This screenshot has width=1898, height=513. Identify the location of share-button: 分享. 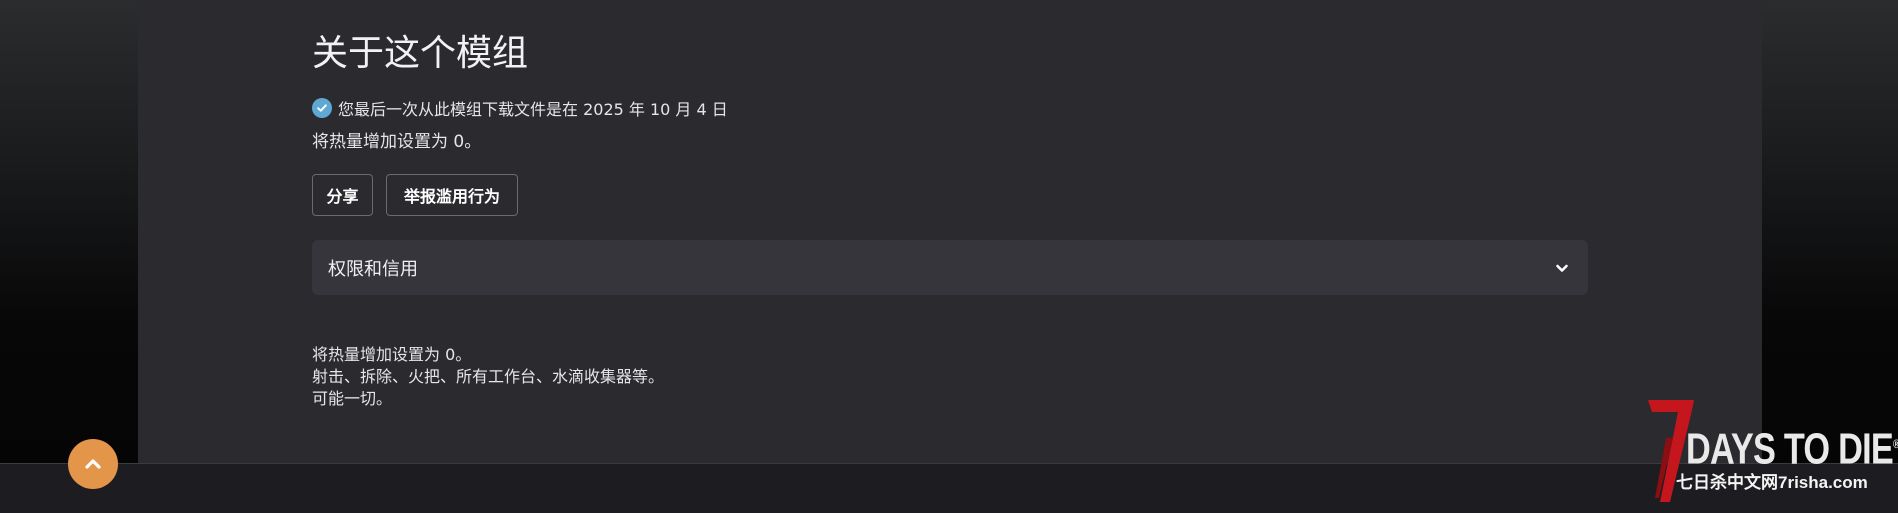
(342, 195).